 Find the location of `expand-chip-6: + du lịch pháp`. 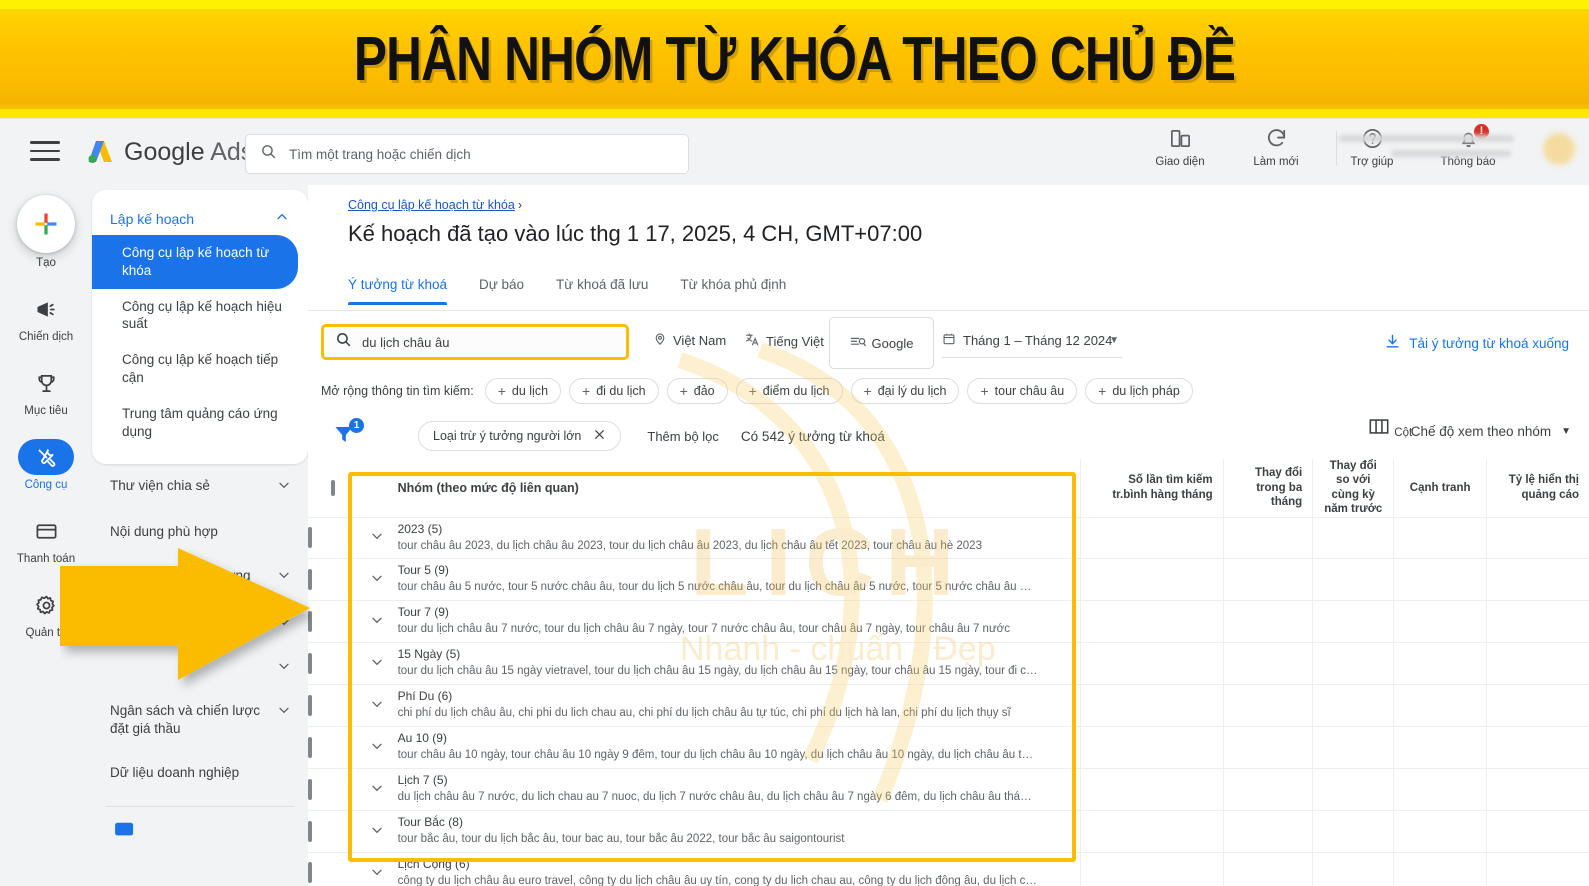

expand-chip-6: + du lịch pháp is located at coordinates (1139, 391).